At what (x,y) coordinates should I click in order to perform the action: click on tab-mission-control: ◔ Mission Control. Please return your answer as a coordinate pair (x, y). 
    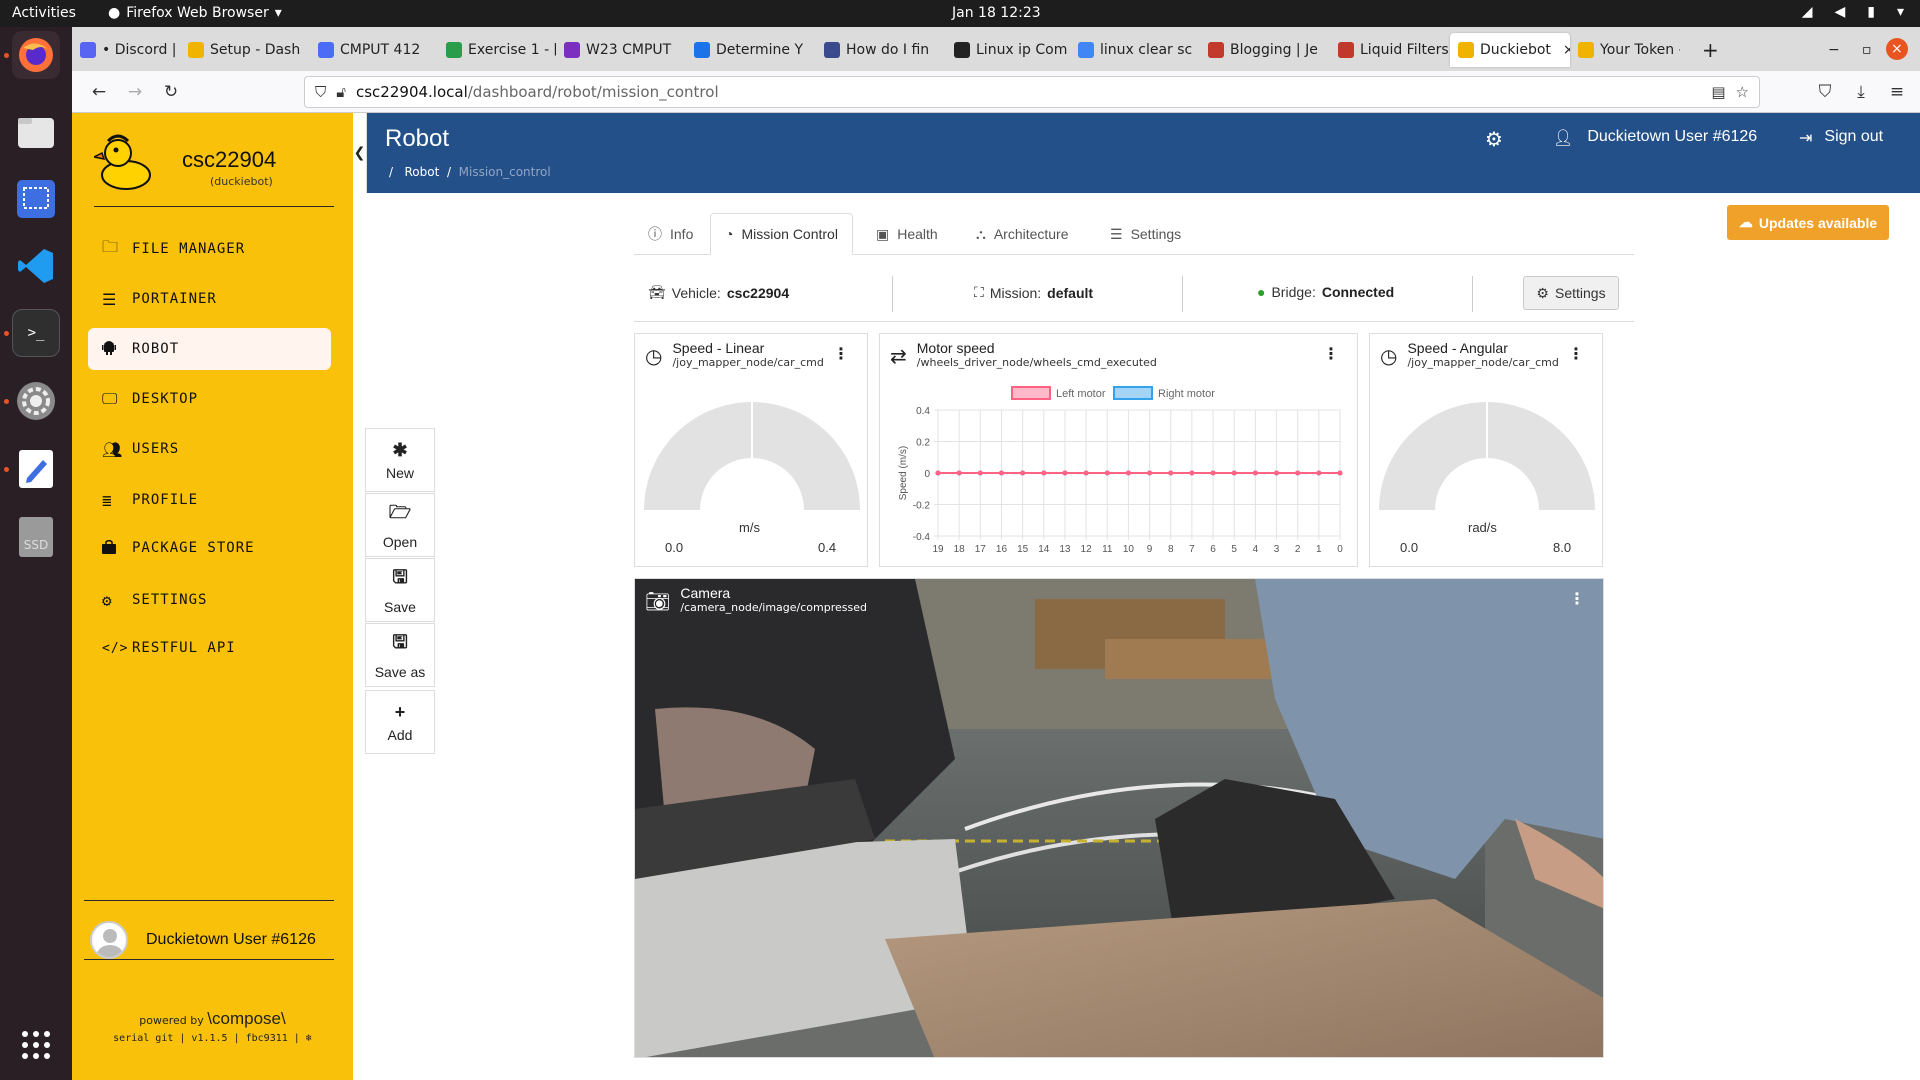
    Looking at the image, I should click on (781, 234).